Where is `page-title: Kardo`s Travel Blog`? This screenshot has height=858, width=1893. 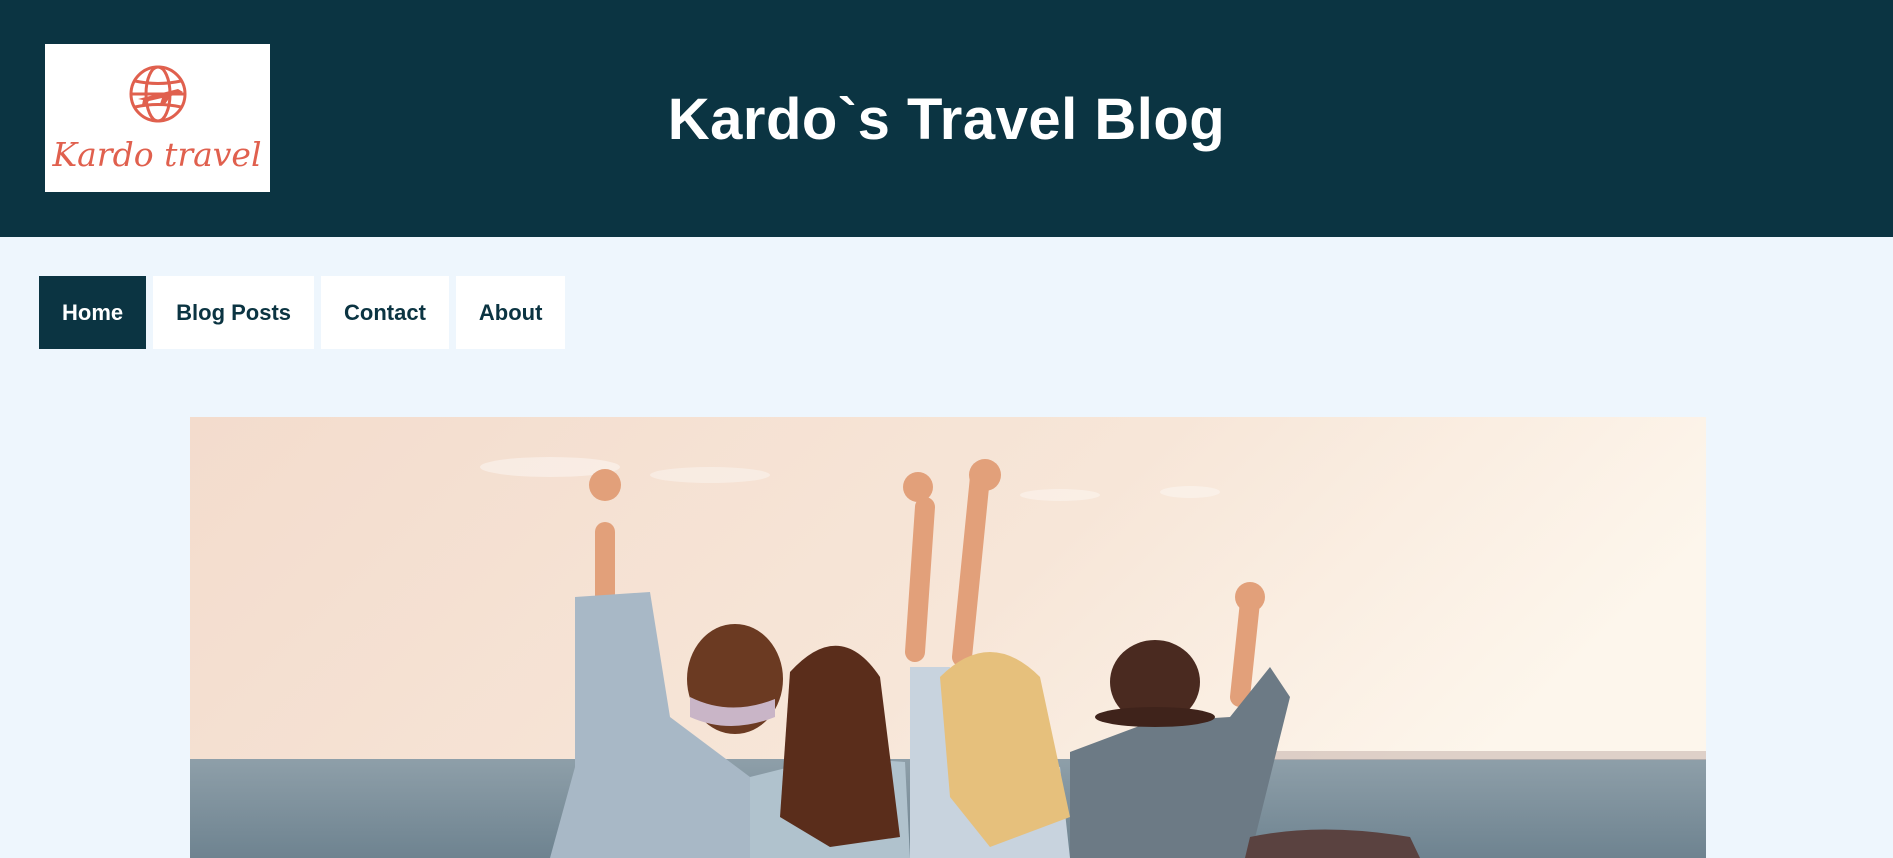 page-title: Kardo`s Travel Blog is located at coordinates (946, 119).